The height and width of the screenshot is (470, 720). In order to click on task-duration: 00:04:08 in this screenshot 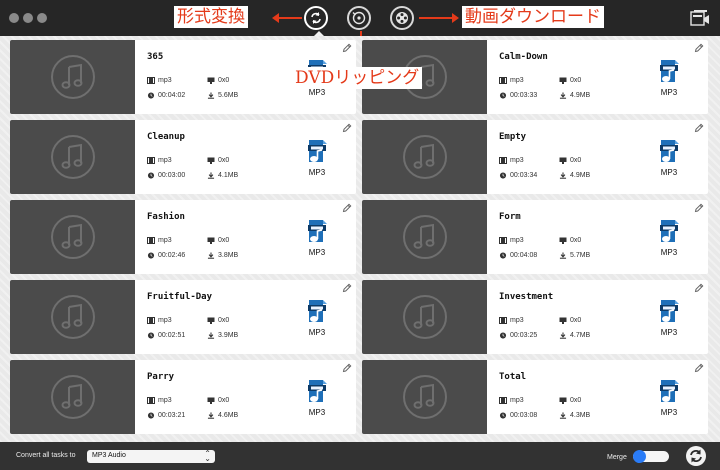, I will do `click(518, 255)`.